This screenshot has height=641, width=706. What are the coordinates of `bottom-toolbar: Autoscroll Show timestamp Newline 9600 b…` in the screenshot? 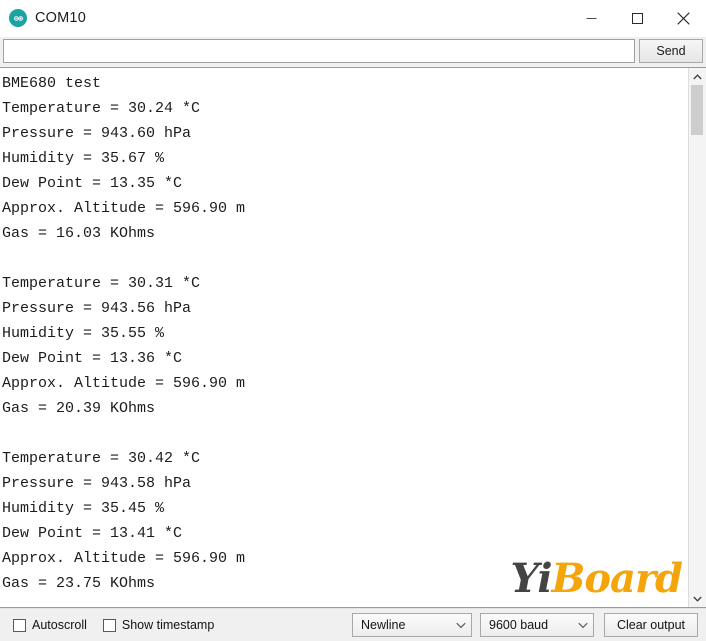 It's located at (353, 624).